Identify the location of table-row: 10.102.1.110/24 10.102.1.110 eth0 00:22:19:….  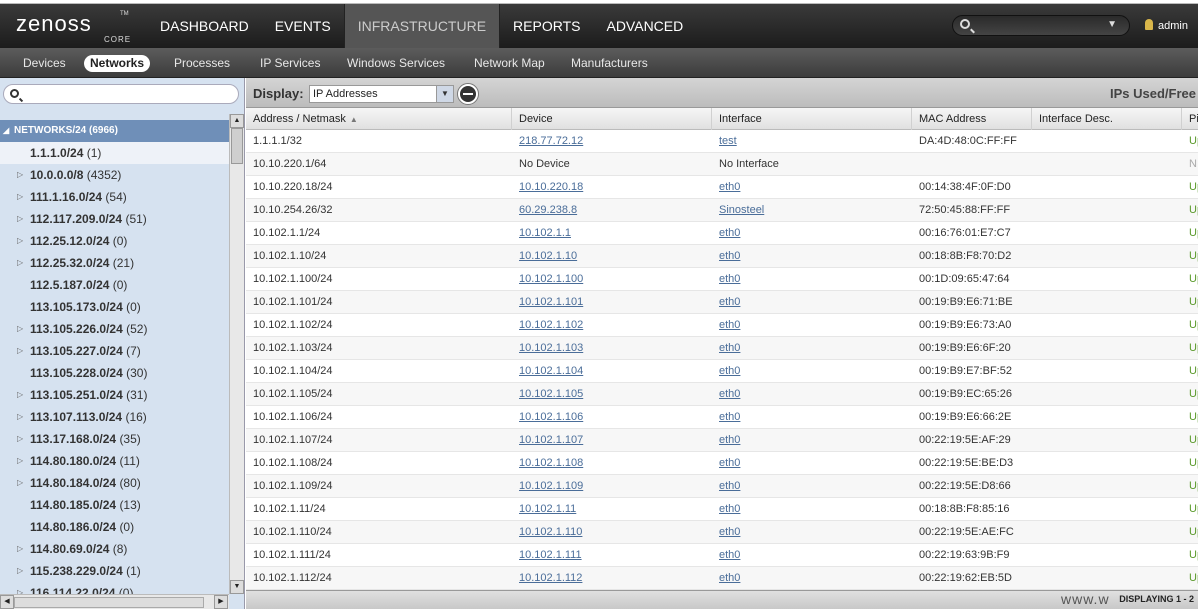
(722, 532).